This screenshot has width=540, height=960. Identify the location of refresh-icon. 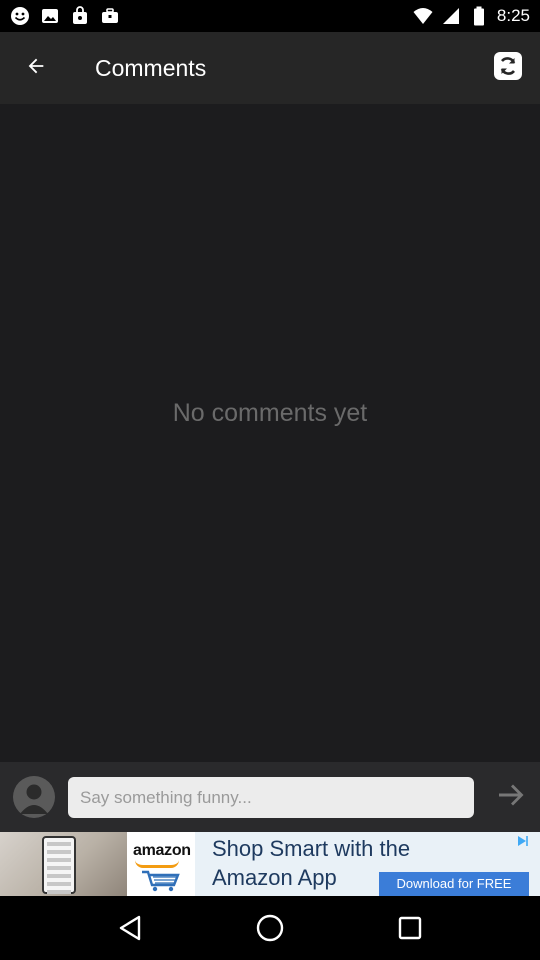
(508, 68).